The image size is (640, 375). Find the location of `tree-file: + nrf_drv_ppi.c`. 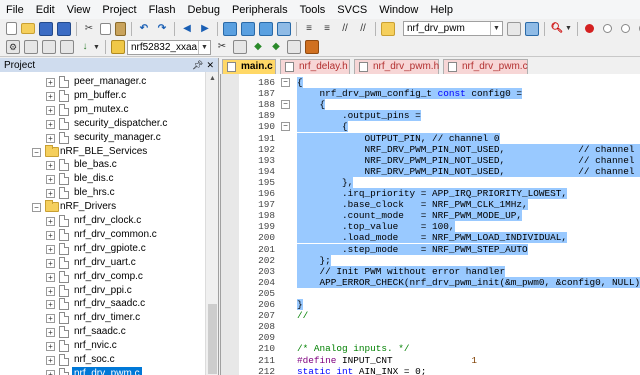

tree-file: + nrf_drv_ppi.c is located at coordinates (102, 291).